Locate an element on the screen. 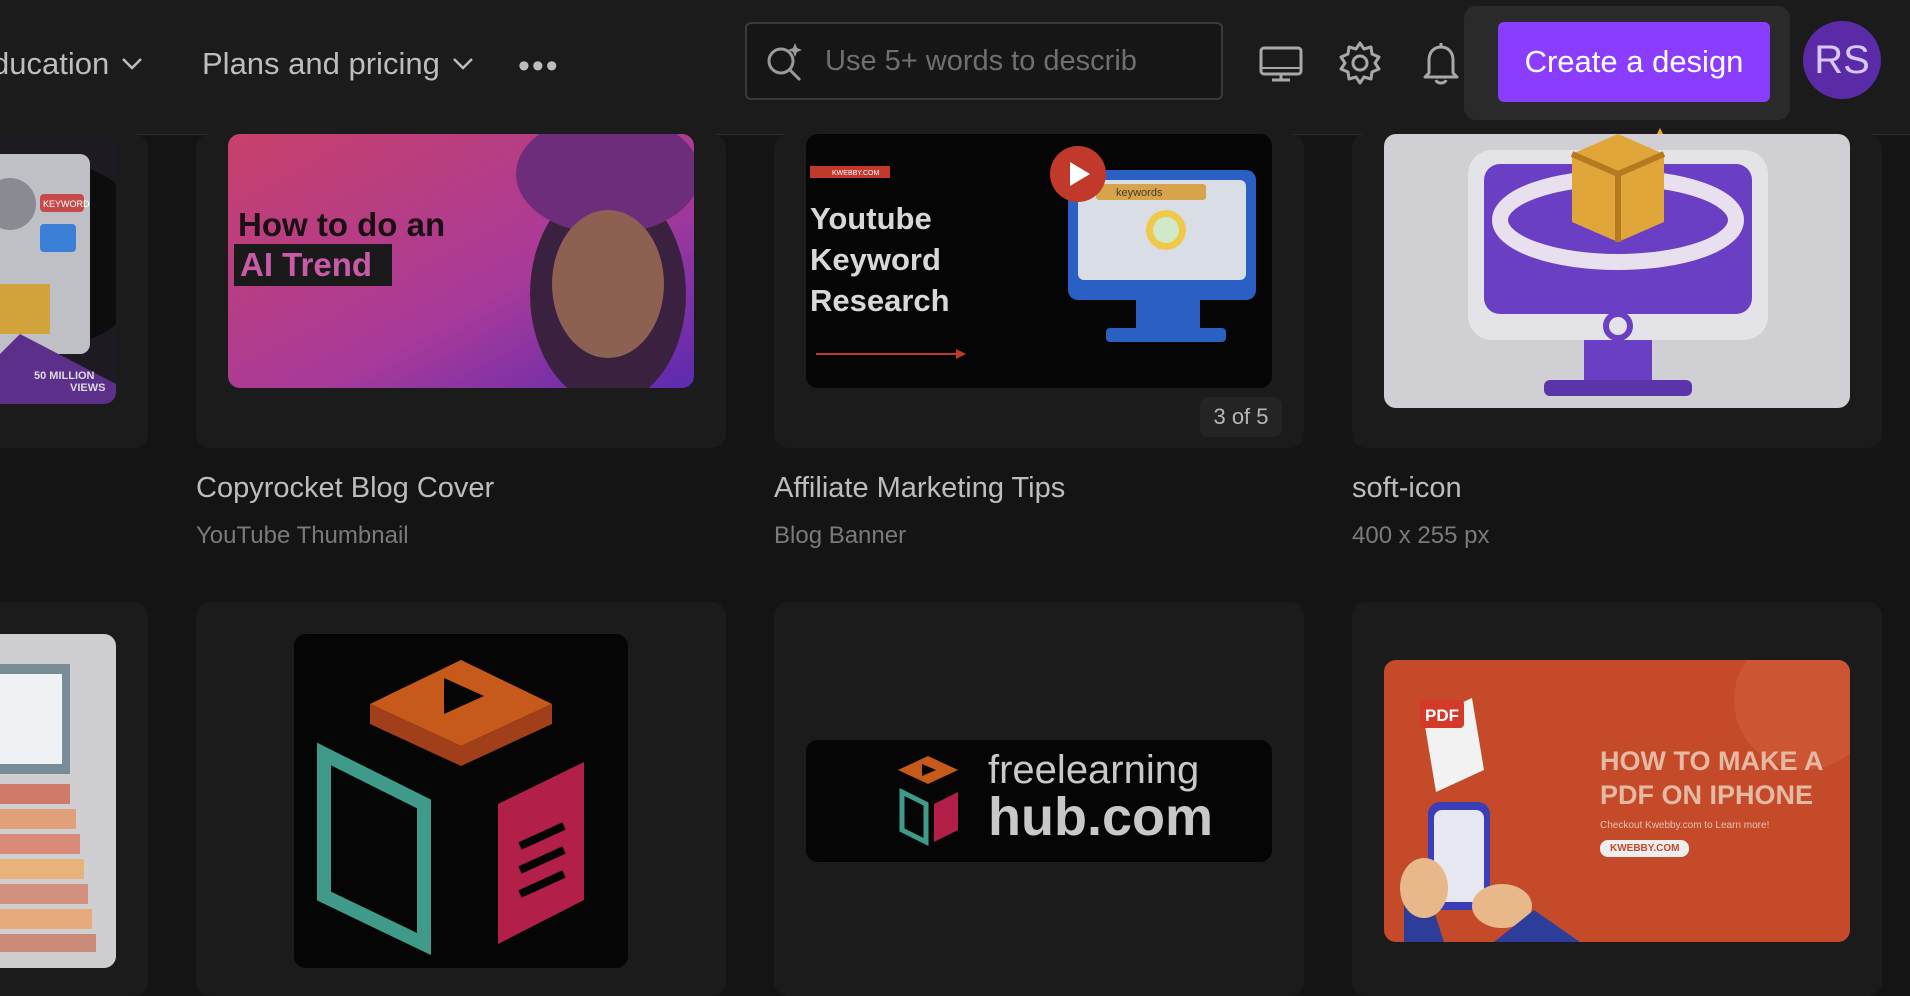  search-input is located at coordinates (1015, 61).